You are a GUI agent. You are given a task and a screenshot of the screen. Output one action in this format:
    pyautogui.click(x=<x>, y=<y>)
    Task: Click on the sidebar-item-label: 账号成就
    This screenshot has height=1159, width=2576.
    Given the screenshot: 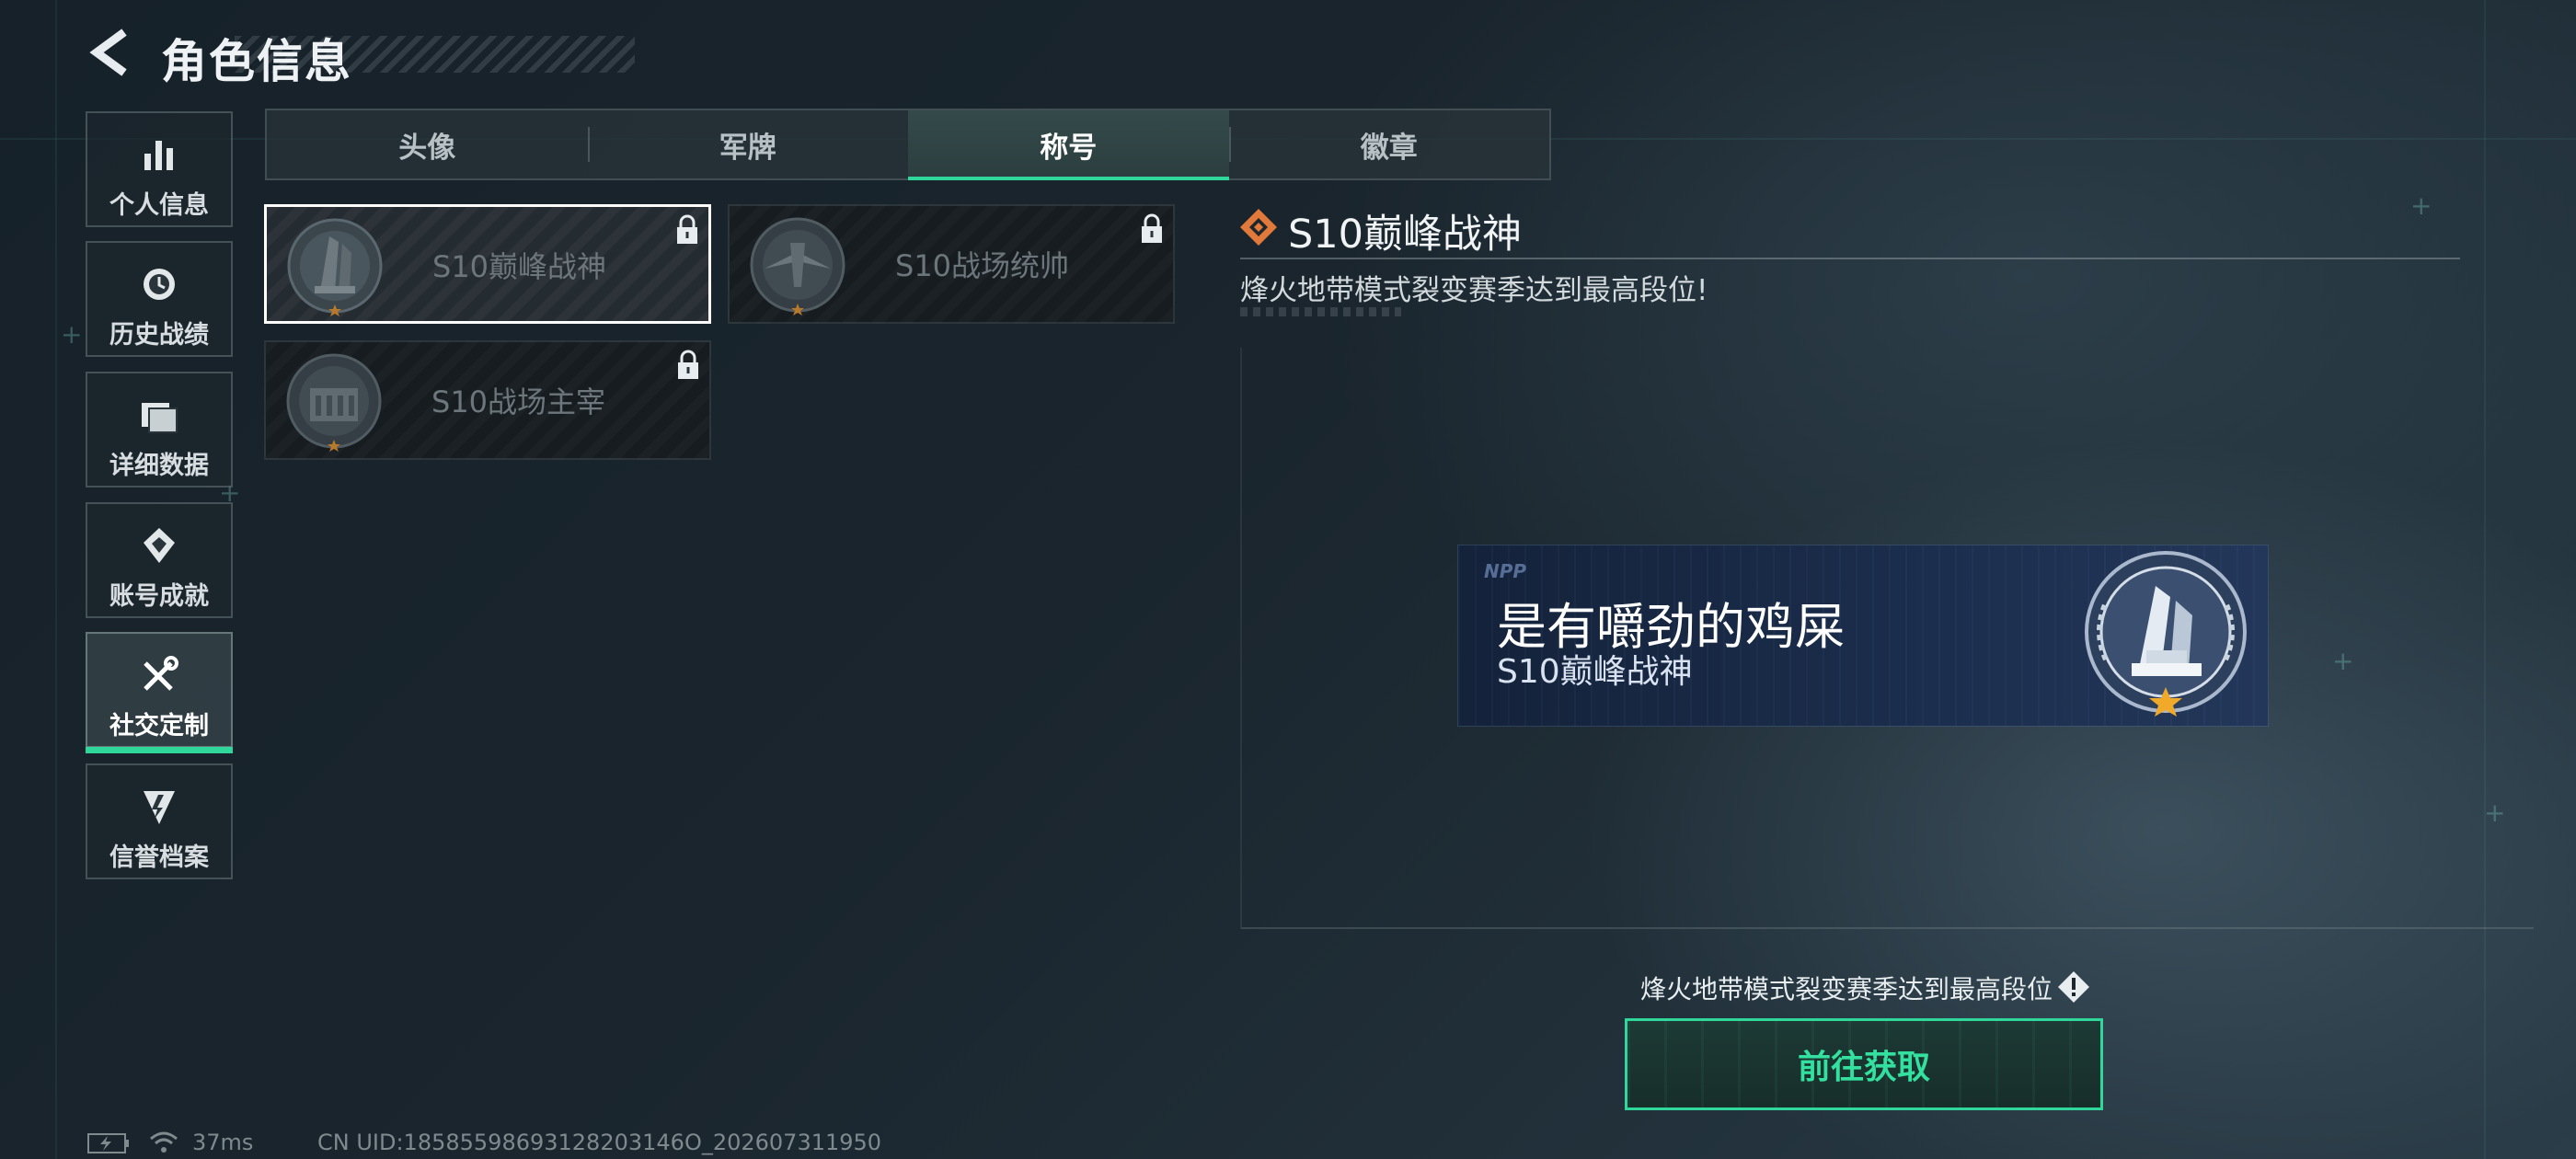 What is the action you would take?
    pyautogui.click(x=159, y=596)
    